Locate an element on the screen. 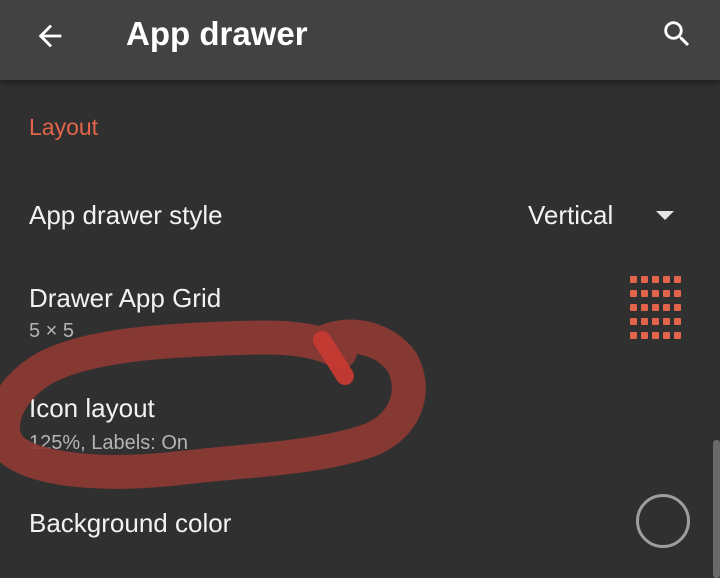 The height and width of the screenshot is (578, 720). setting-title: Background color is located at coordinates (130, 523).